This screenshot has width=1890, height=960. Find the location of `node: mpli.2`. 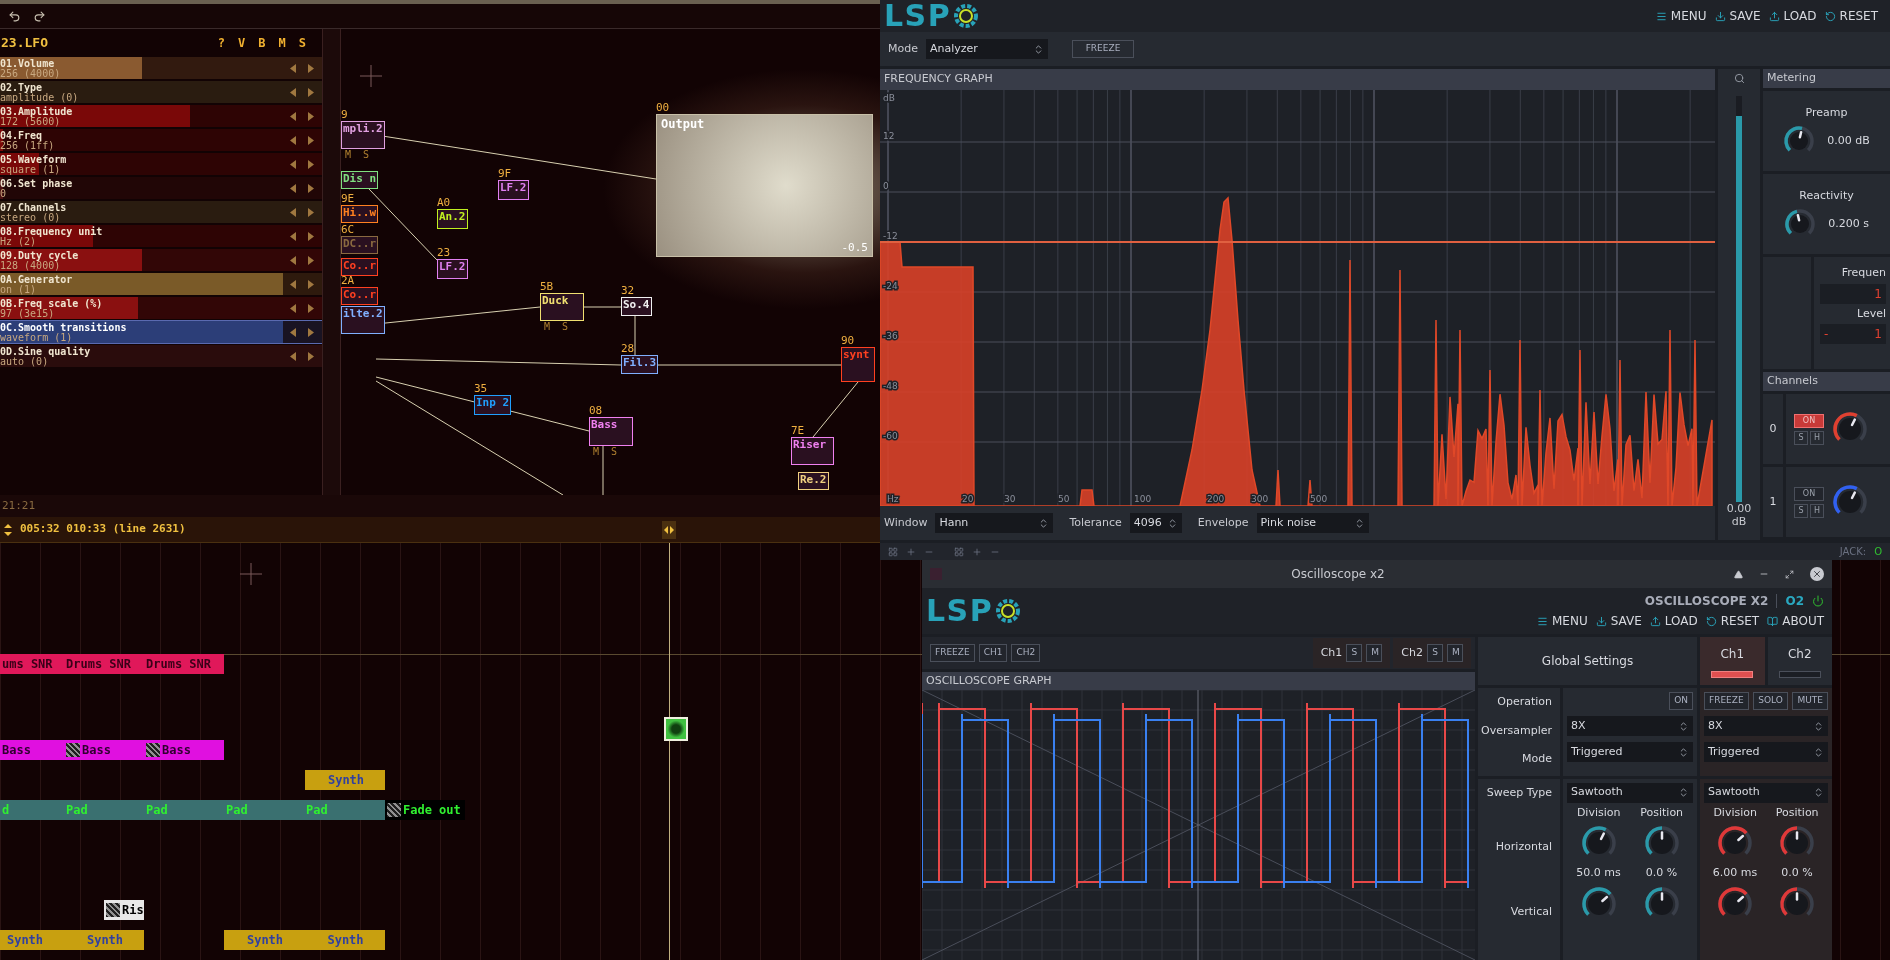

node: mpli.2 is located at coordinates (363, 135).